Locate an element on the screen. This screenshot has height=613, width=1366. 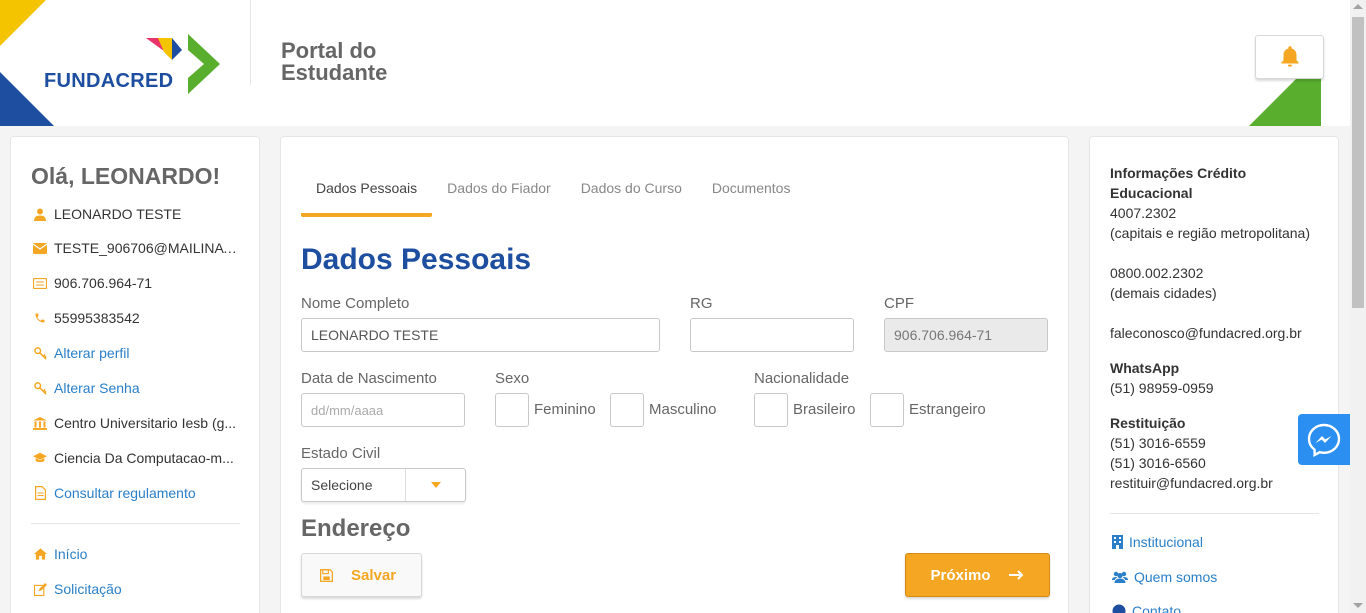
restituicao-phone1: (51) 3016-6559 is located at coordinates (1158, 443).